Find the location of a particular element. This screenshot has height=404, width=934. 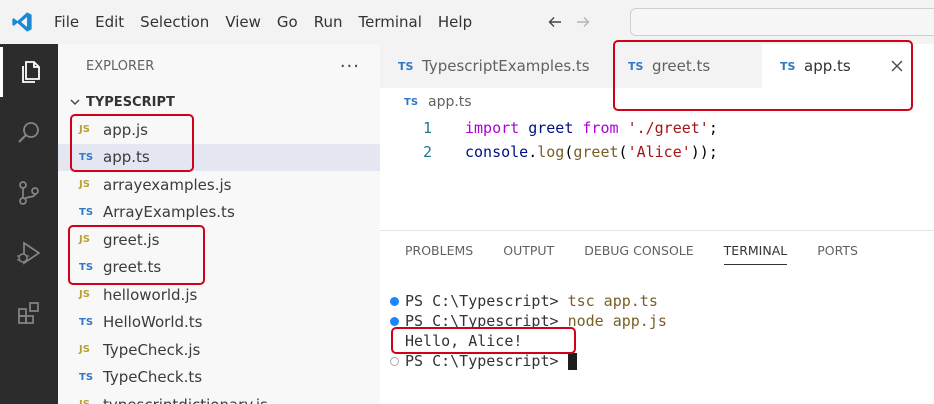

tab-label: app.ts is located at coordinates (827, 66).